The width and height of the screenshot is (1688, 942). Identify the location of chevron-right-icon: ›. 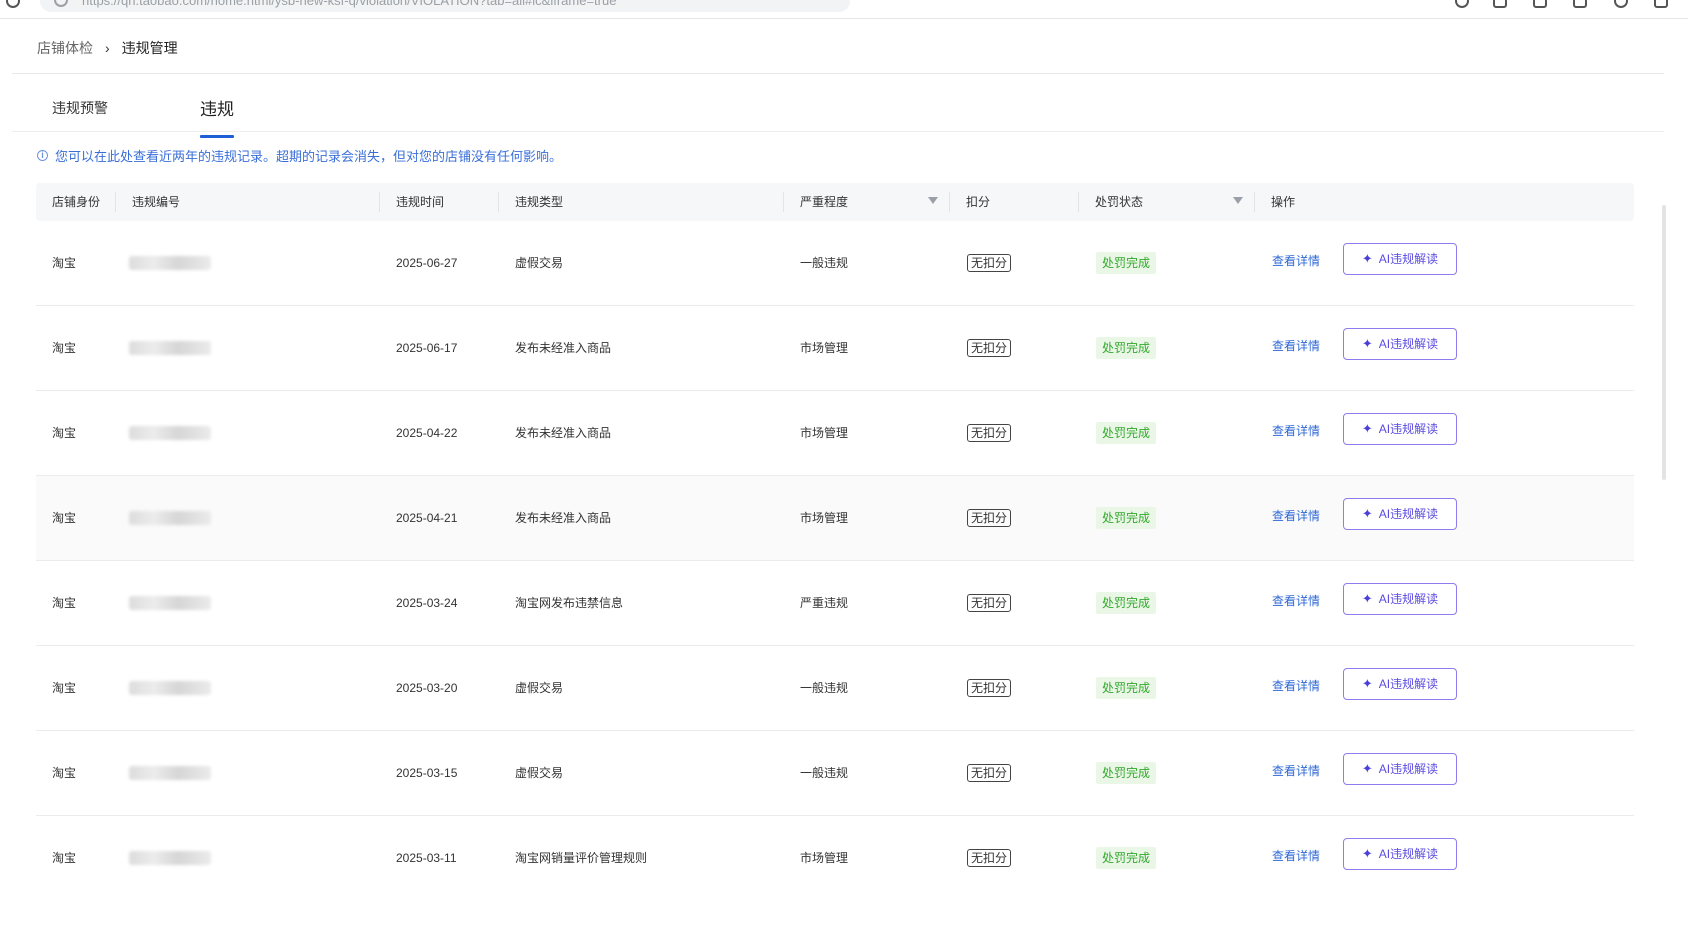
(107, 48).